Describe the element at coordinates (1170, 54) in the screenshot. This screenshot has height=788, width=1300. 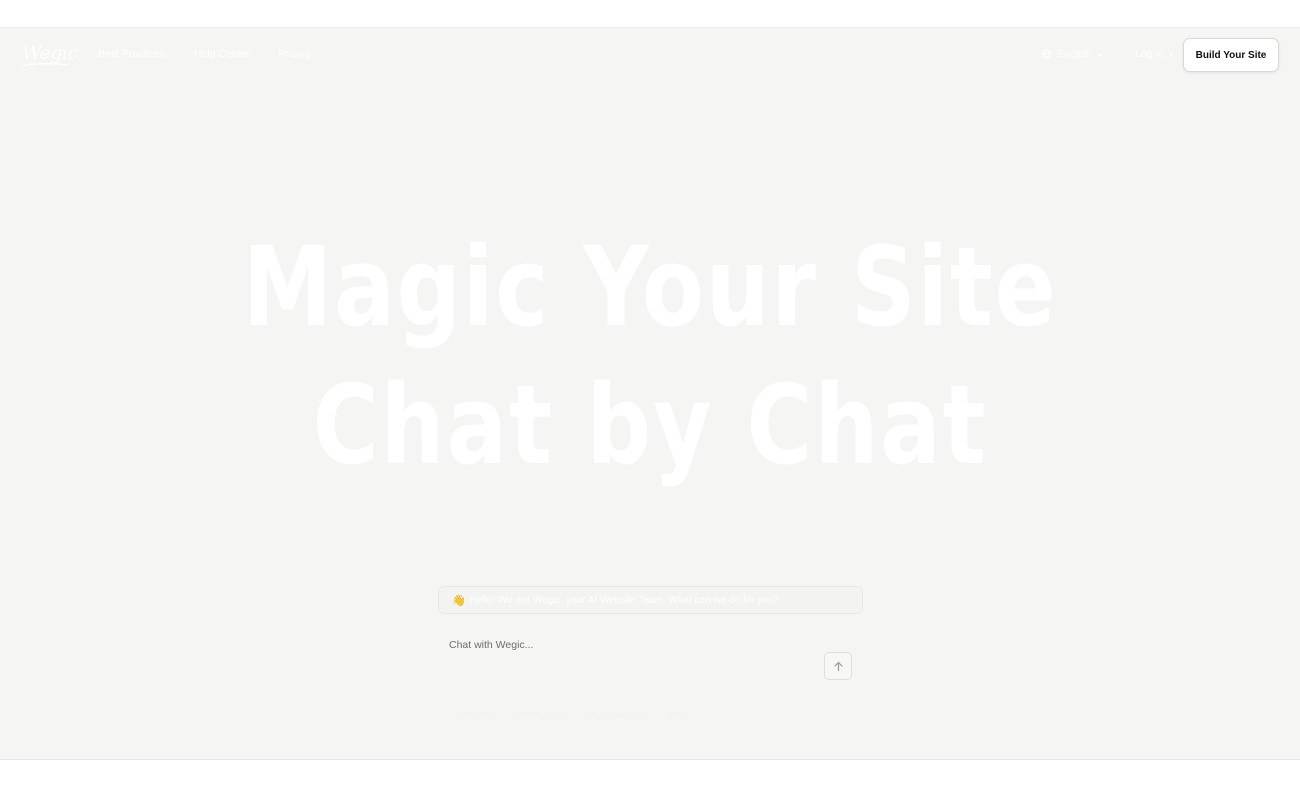
I see `chevron-right-icon` at that location.